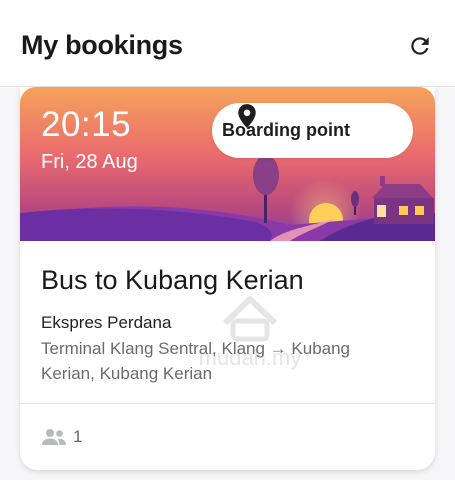 Image resolution: width=455 pixels, height=480 pixels. Describe the element at coordinates (106, 322) in the screenshot. I see `operator-name: Ekspres Perdana` at that location.